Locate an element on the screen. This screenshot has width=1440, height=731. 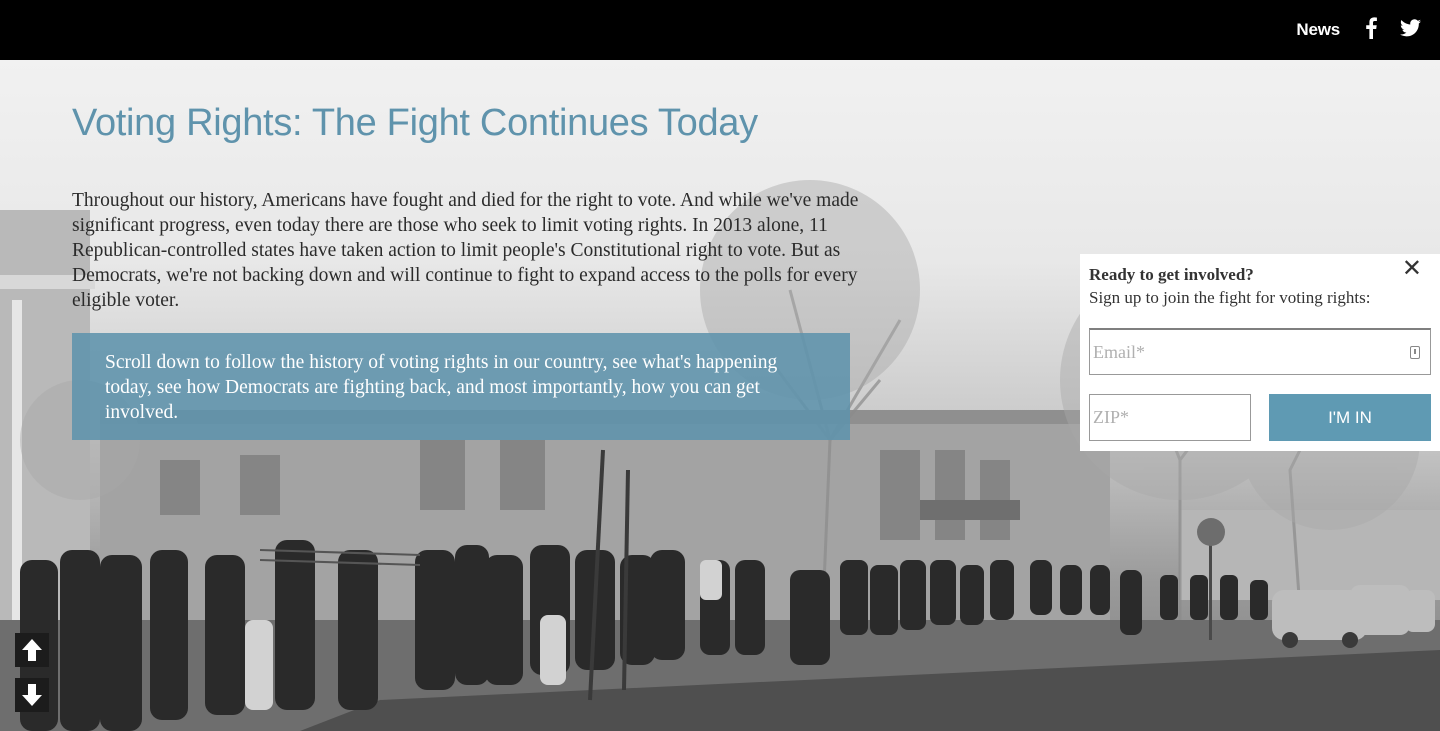
email-field is located at coordinates (1260, 351).